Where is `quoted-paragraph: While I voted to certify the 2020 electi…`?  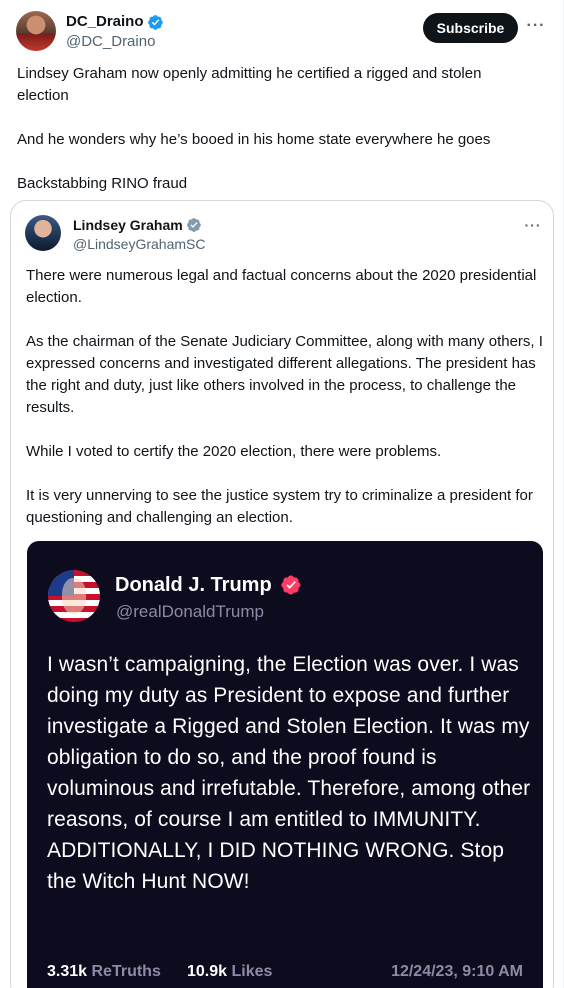
quoted-paragraph: While I voted to certify the 2020 electi… is located at coordinates (234, 451).